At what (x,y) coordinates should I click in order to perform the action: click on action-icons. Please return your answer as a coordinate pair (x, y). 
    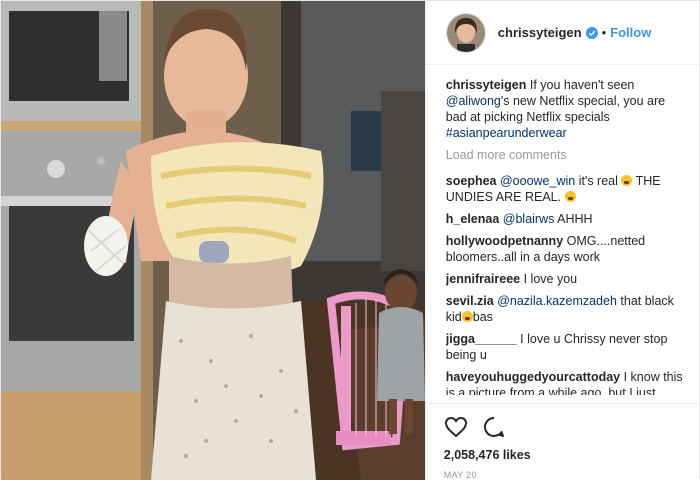
    Looking at the image, I should click on (572, 422).